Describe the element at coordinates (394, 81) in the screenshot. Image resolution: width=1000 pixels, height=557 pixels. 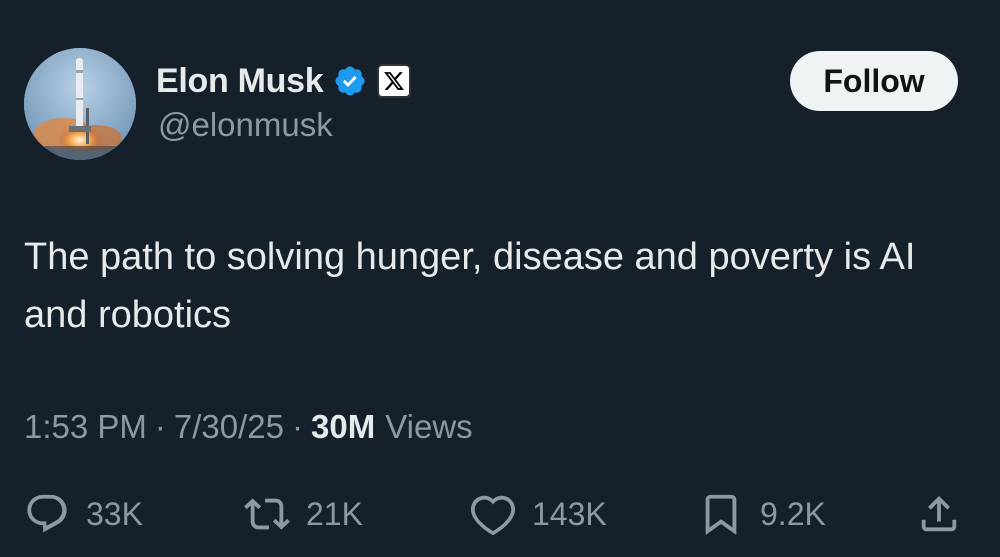
I see `x-logo-icon` at that location.